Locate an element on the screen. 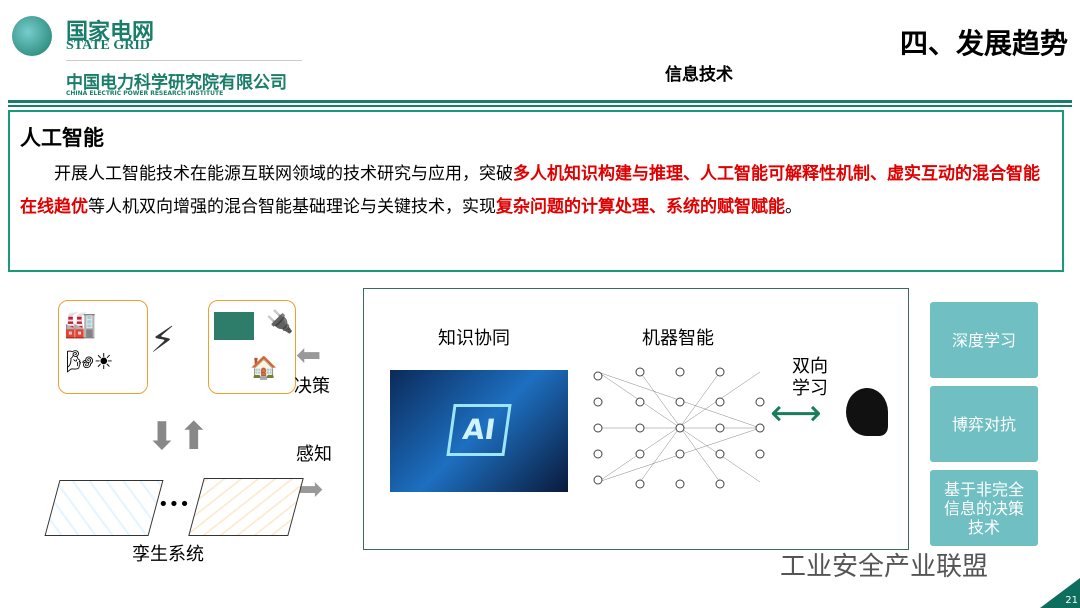  arrows-updown-icon: ⬇⬆ is located at coordinates (178, 436).